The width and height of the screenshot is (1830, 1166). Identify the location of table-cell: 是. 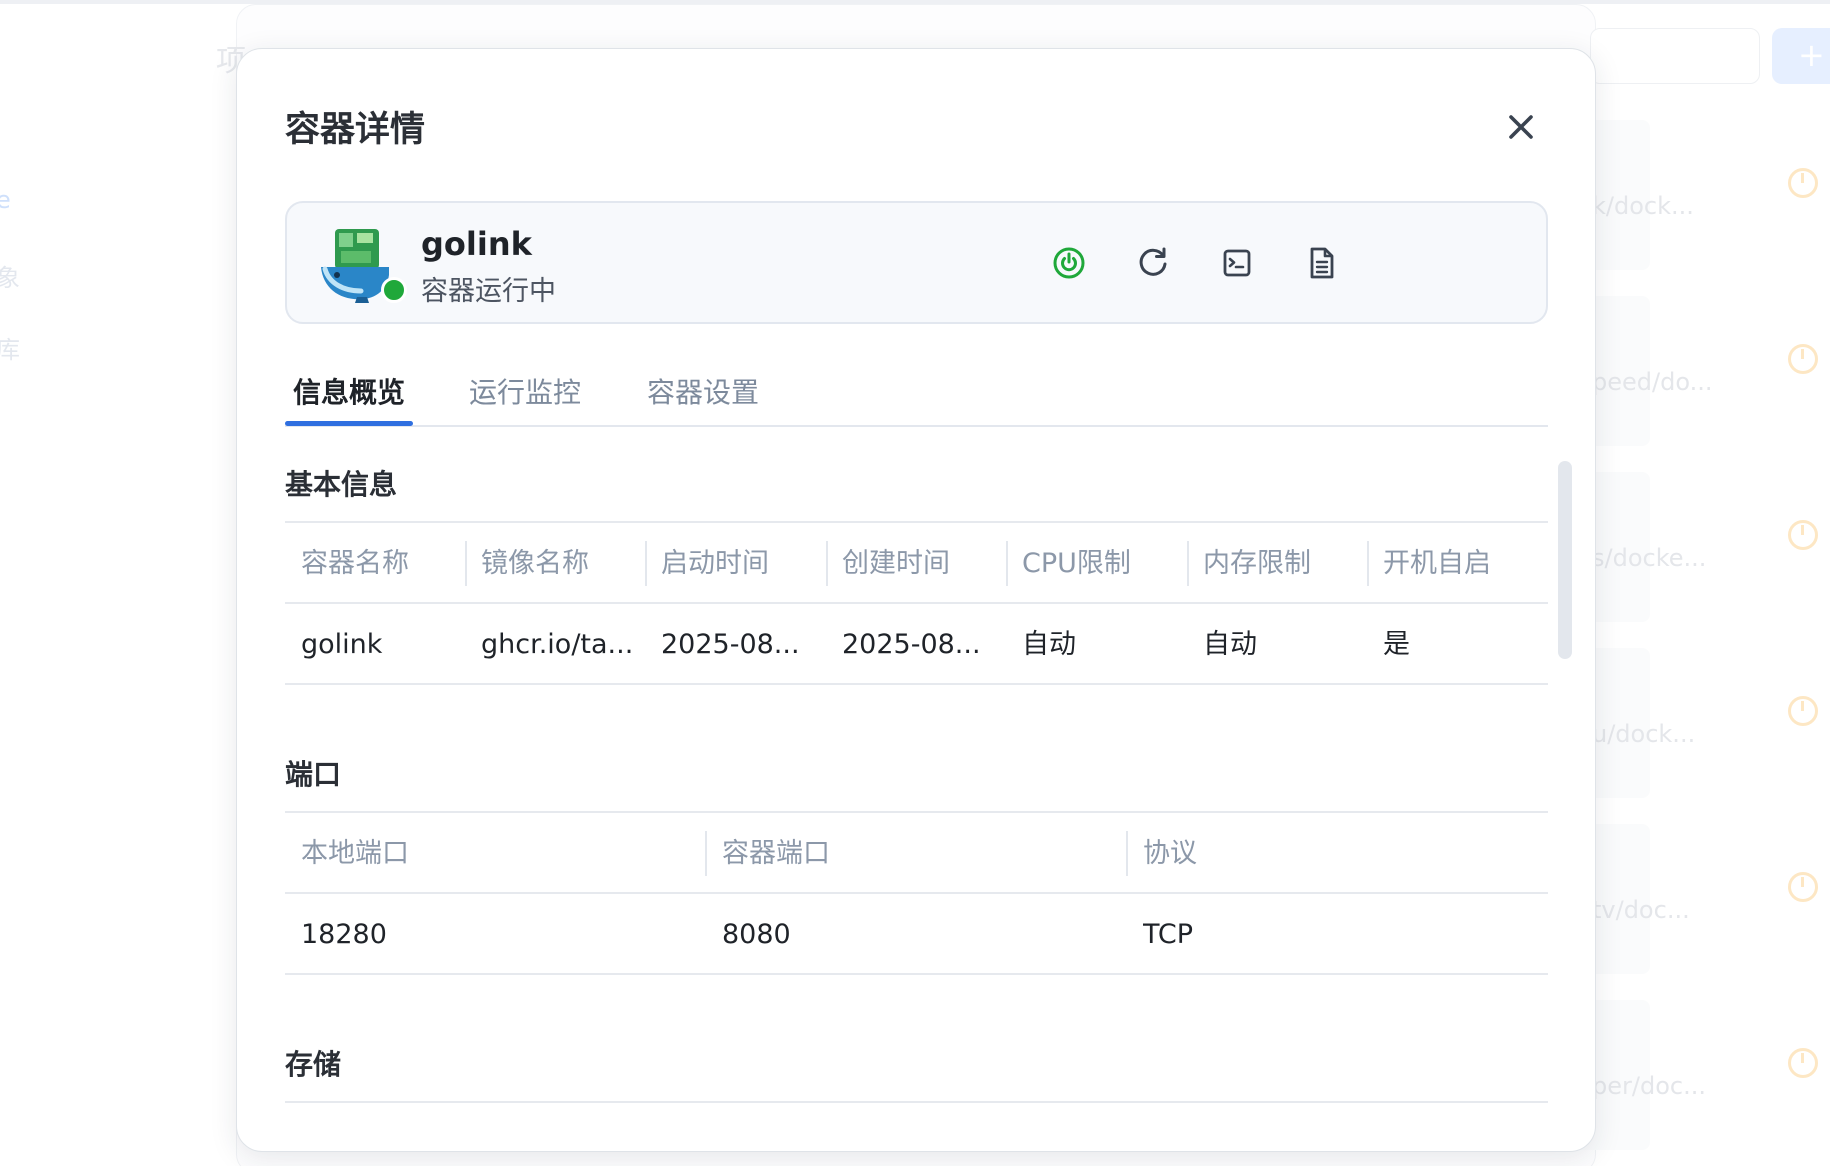
(1396, 644).